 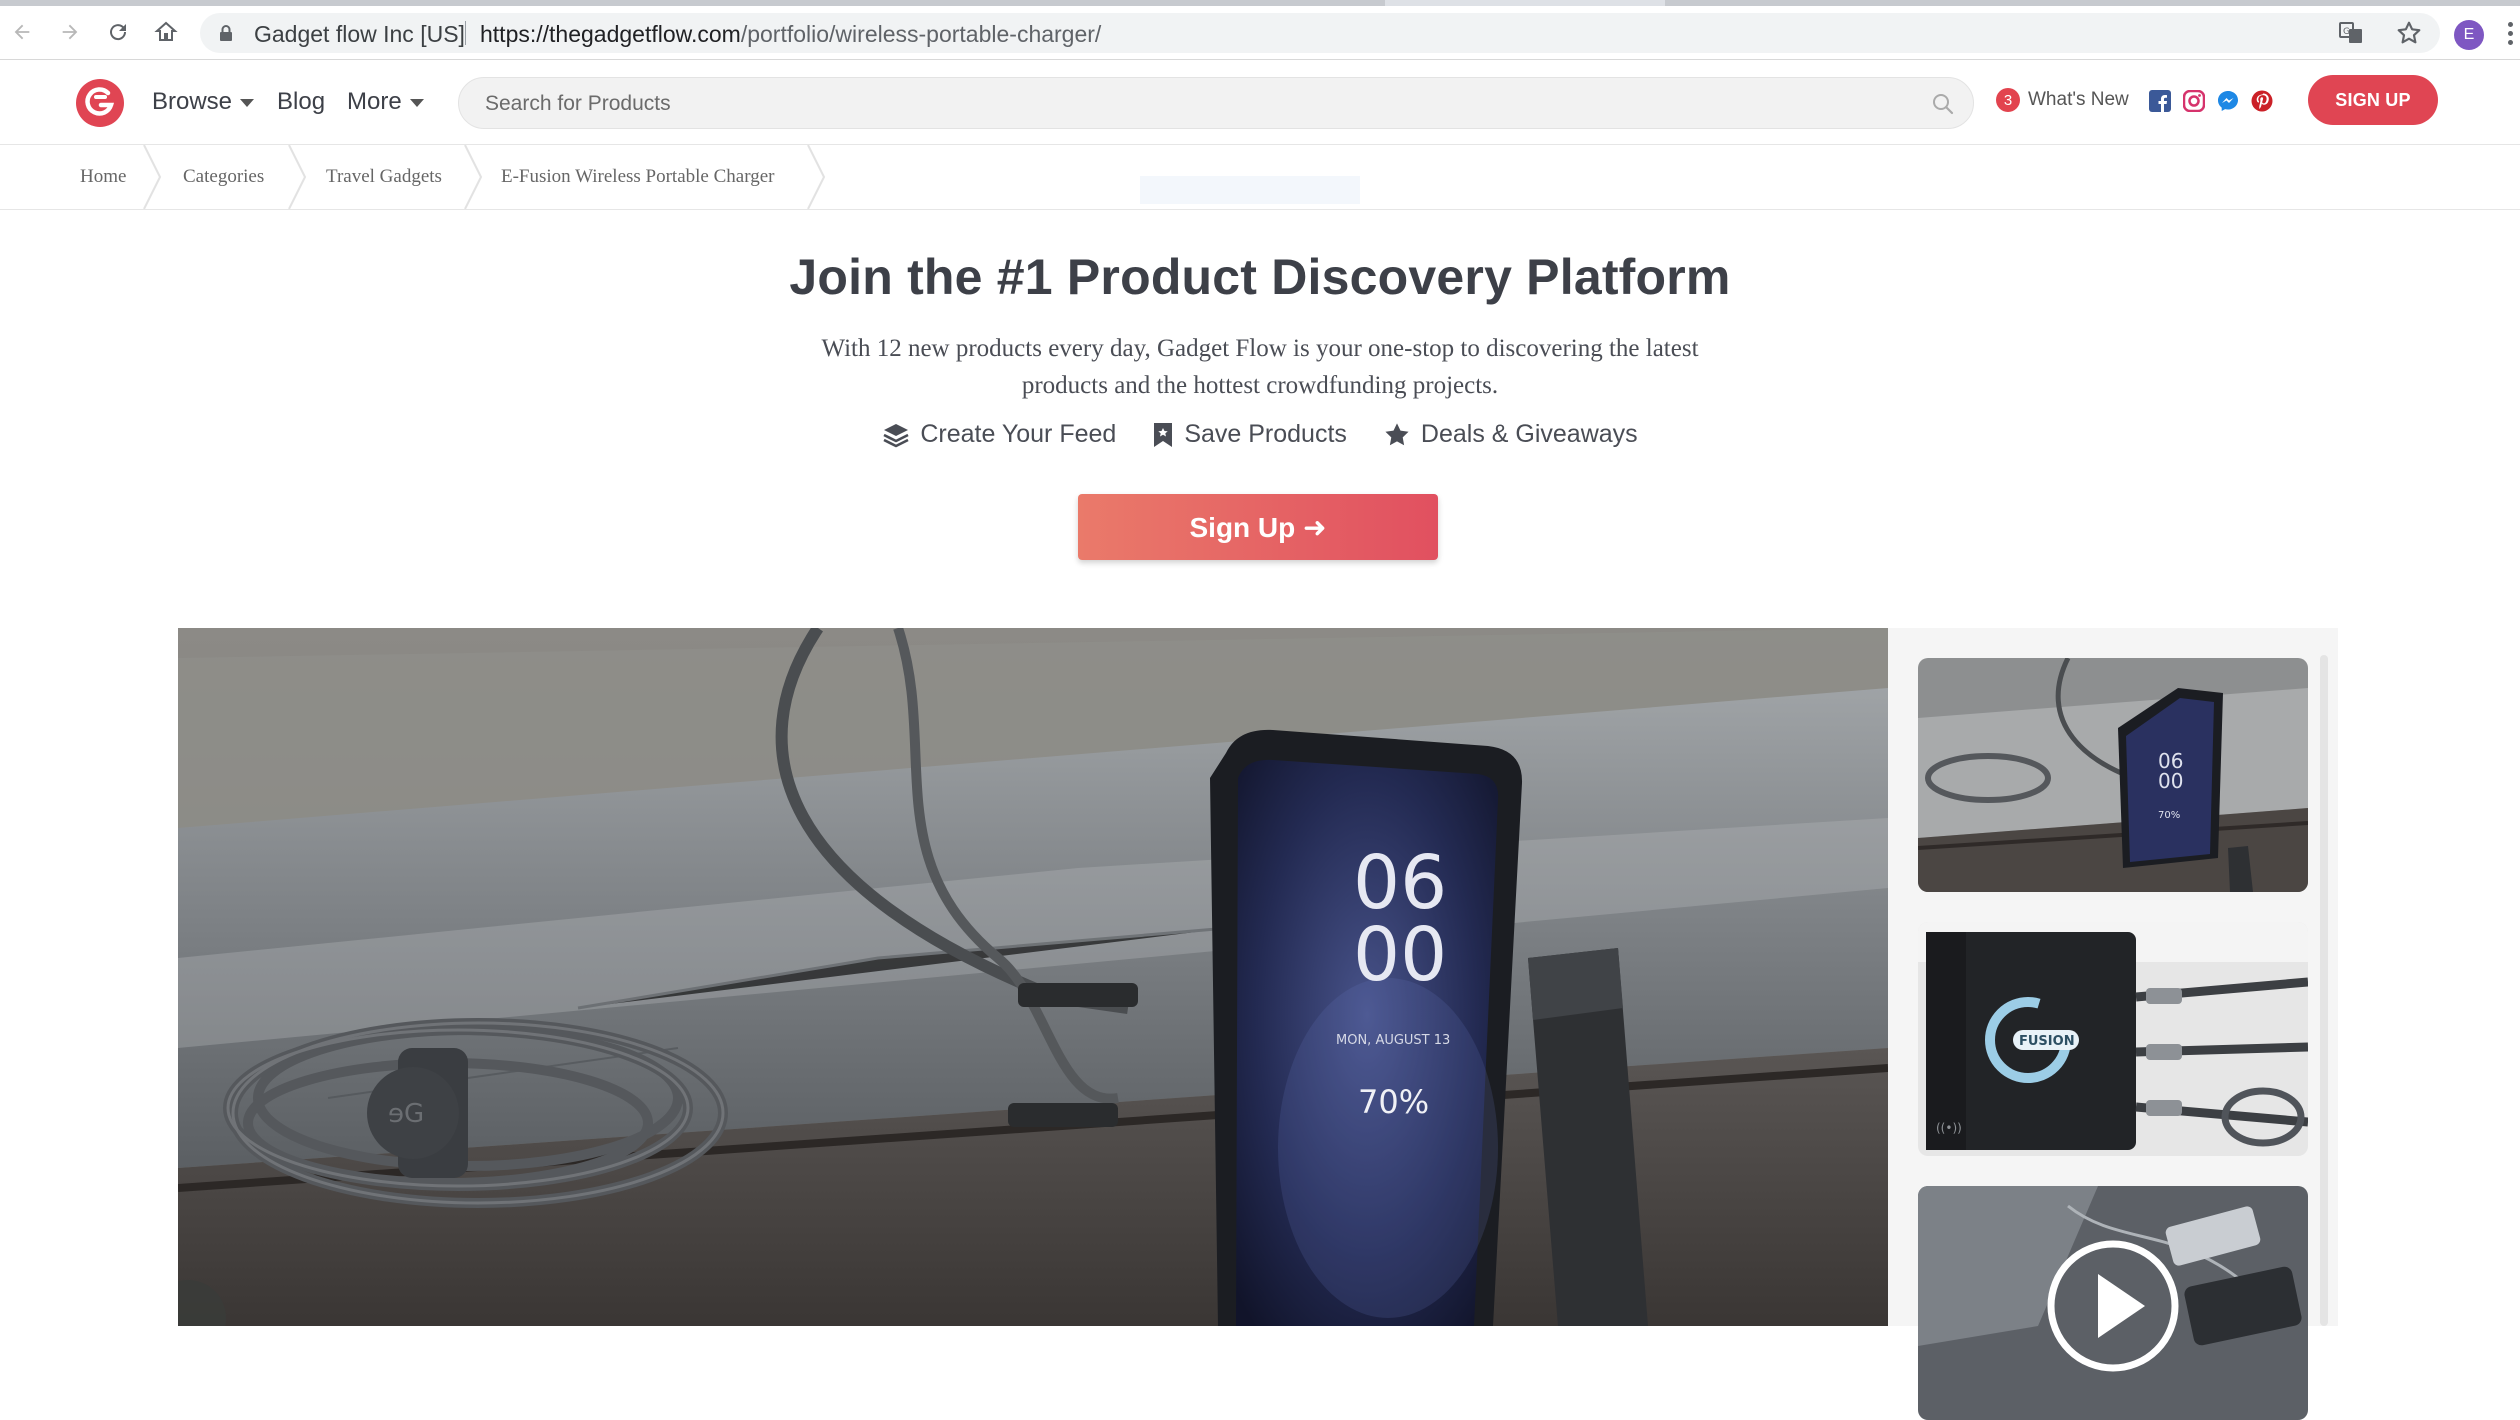 I want to click on fusion-brand-label: FUSION, so click(x=2047, y=1041).